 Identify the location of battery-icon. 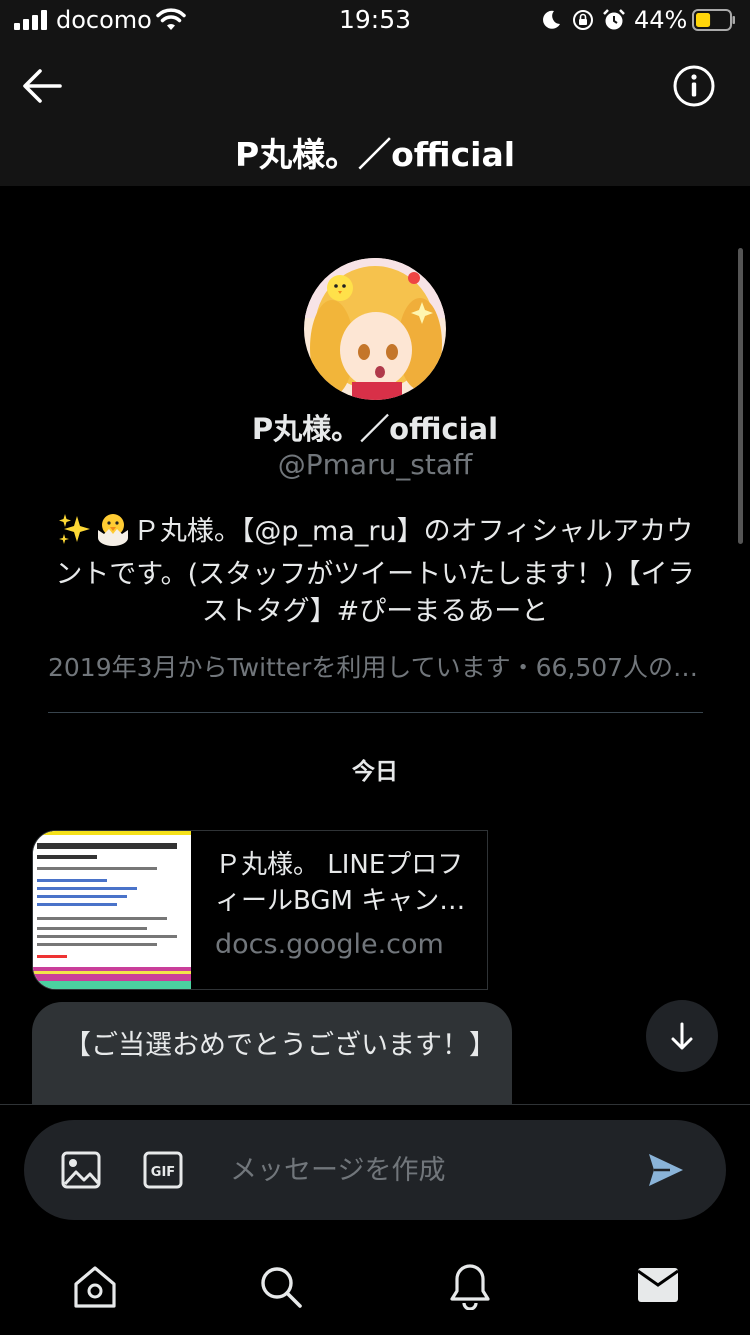
(713, 20).